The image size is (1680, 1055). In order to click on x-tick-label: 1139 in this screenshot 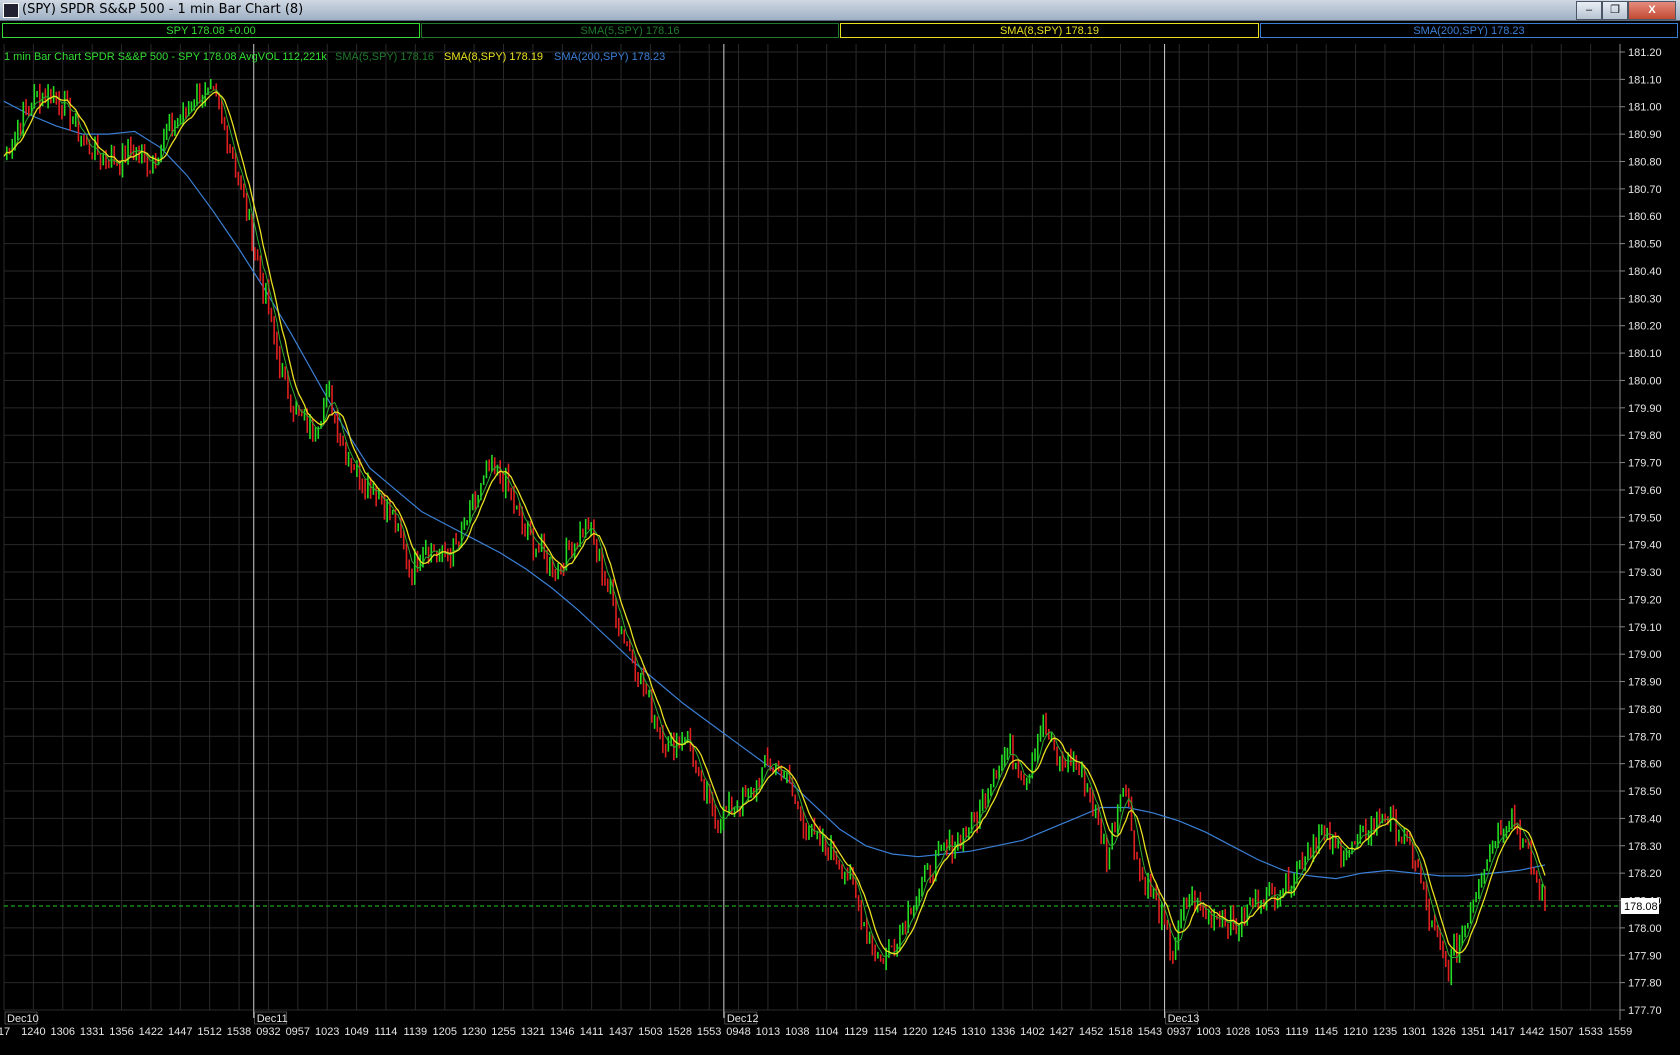, I will do `click(416, 1032)`.